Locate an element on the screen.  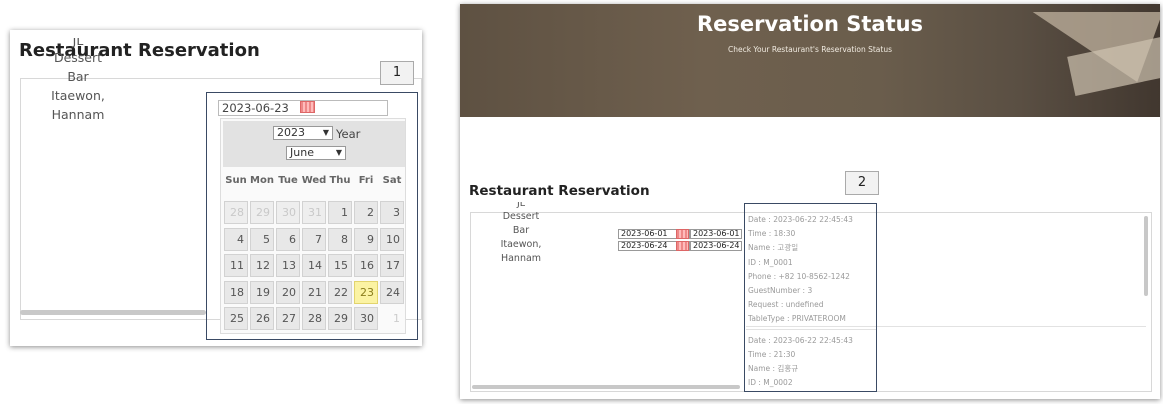
callout-label: 2 is located at coordinates (862, 183).